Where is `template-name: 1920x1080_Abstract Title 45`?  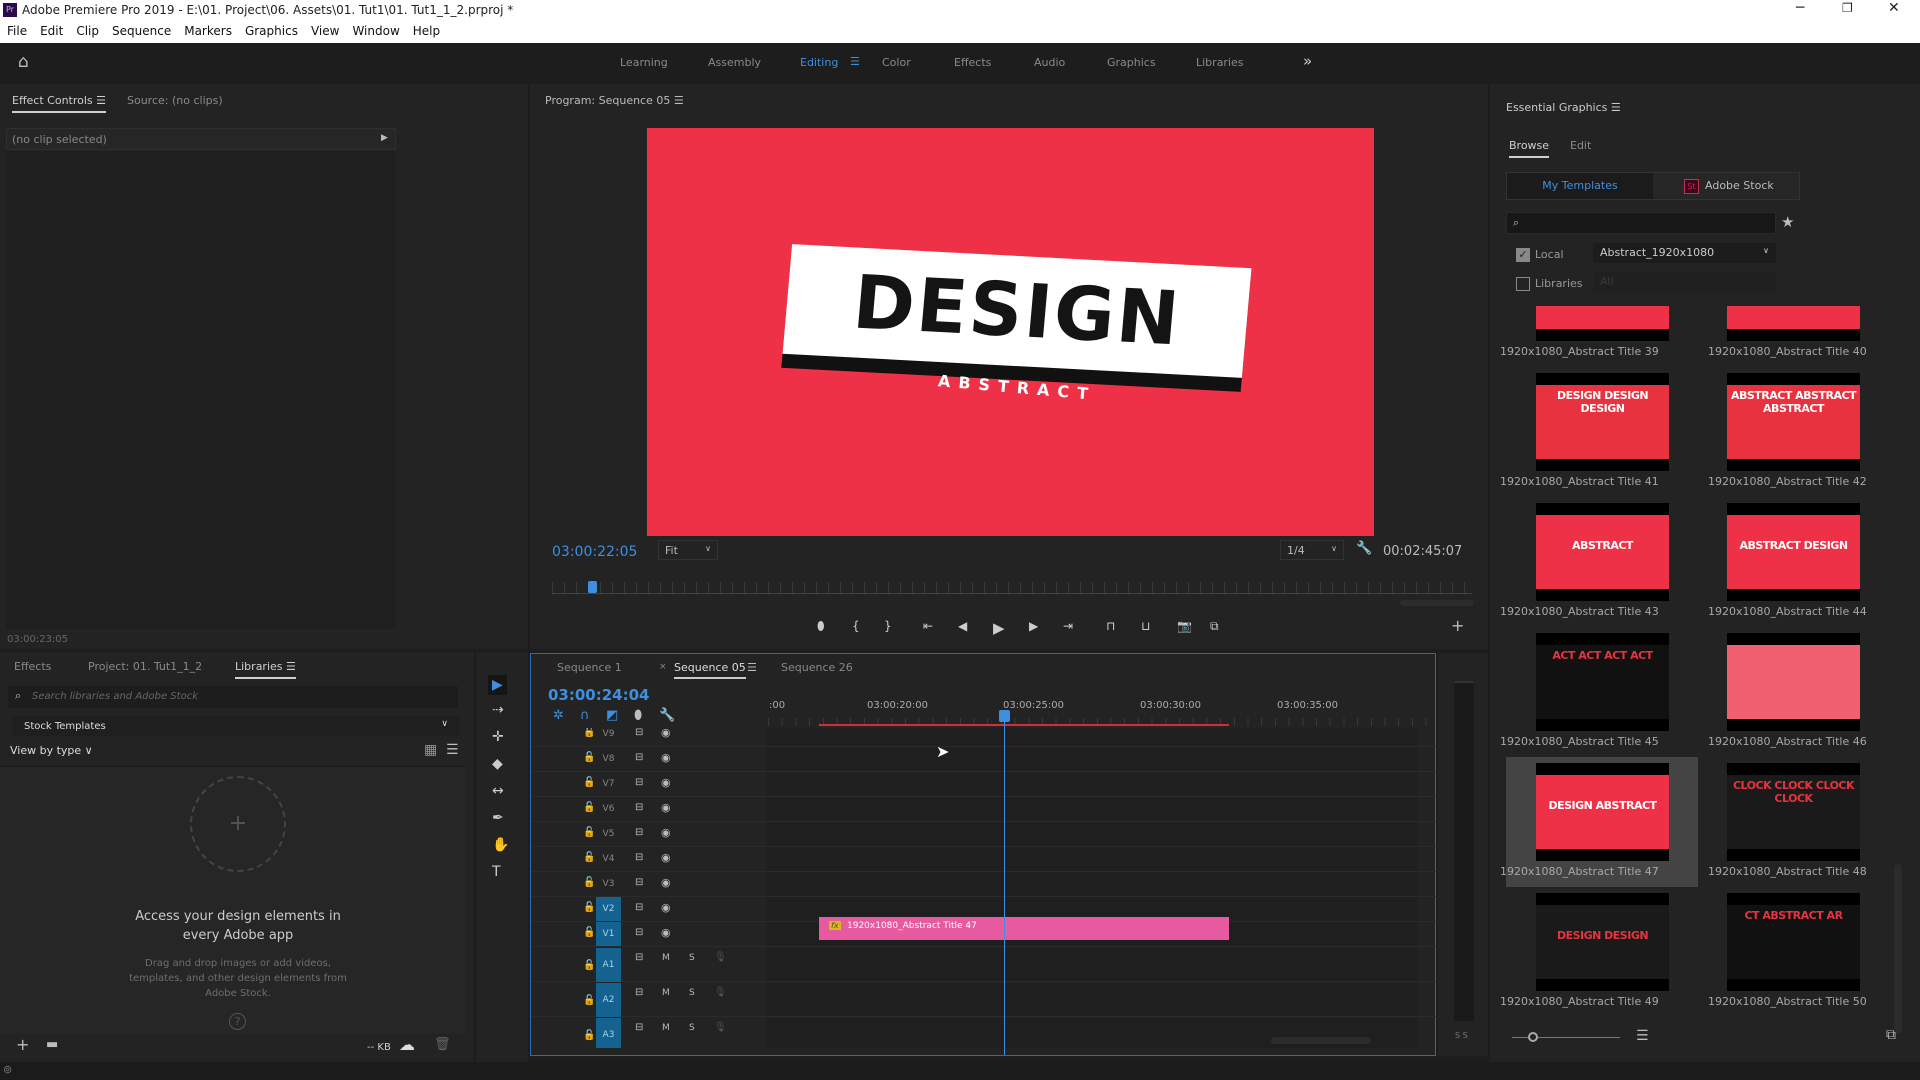 template-name: 1920x1080_Abstract Title 45 is located at coordinates (1579, 741).